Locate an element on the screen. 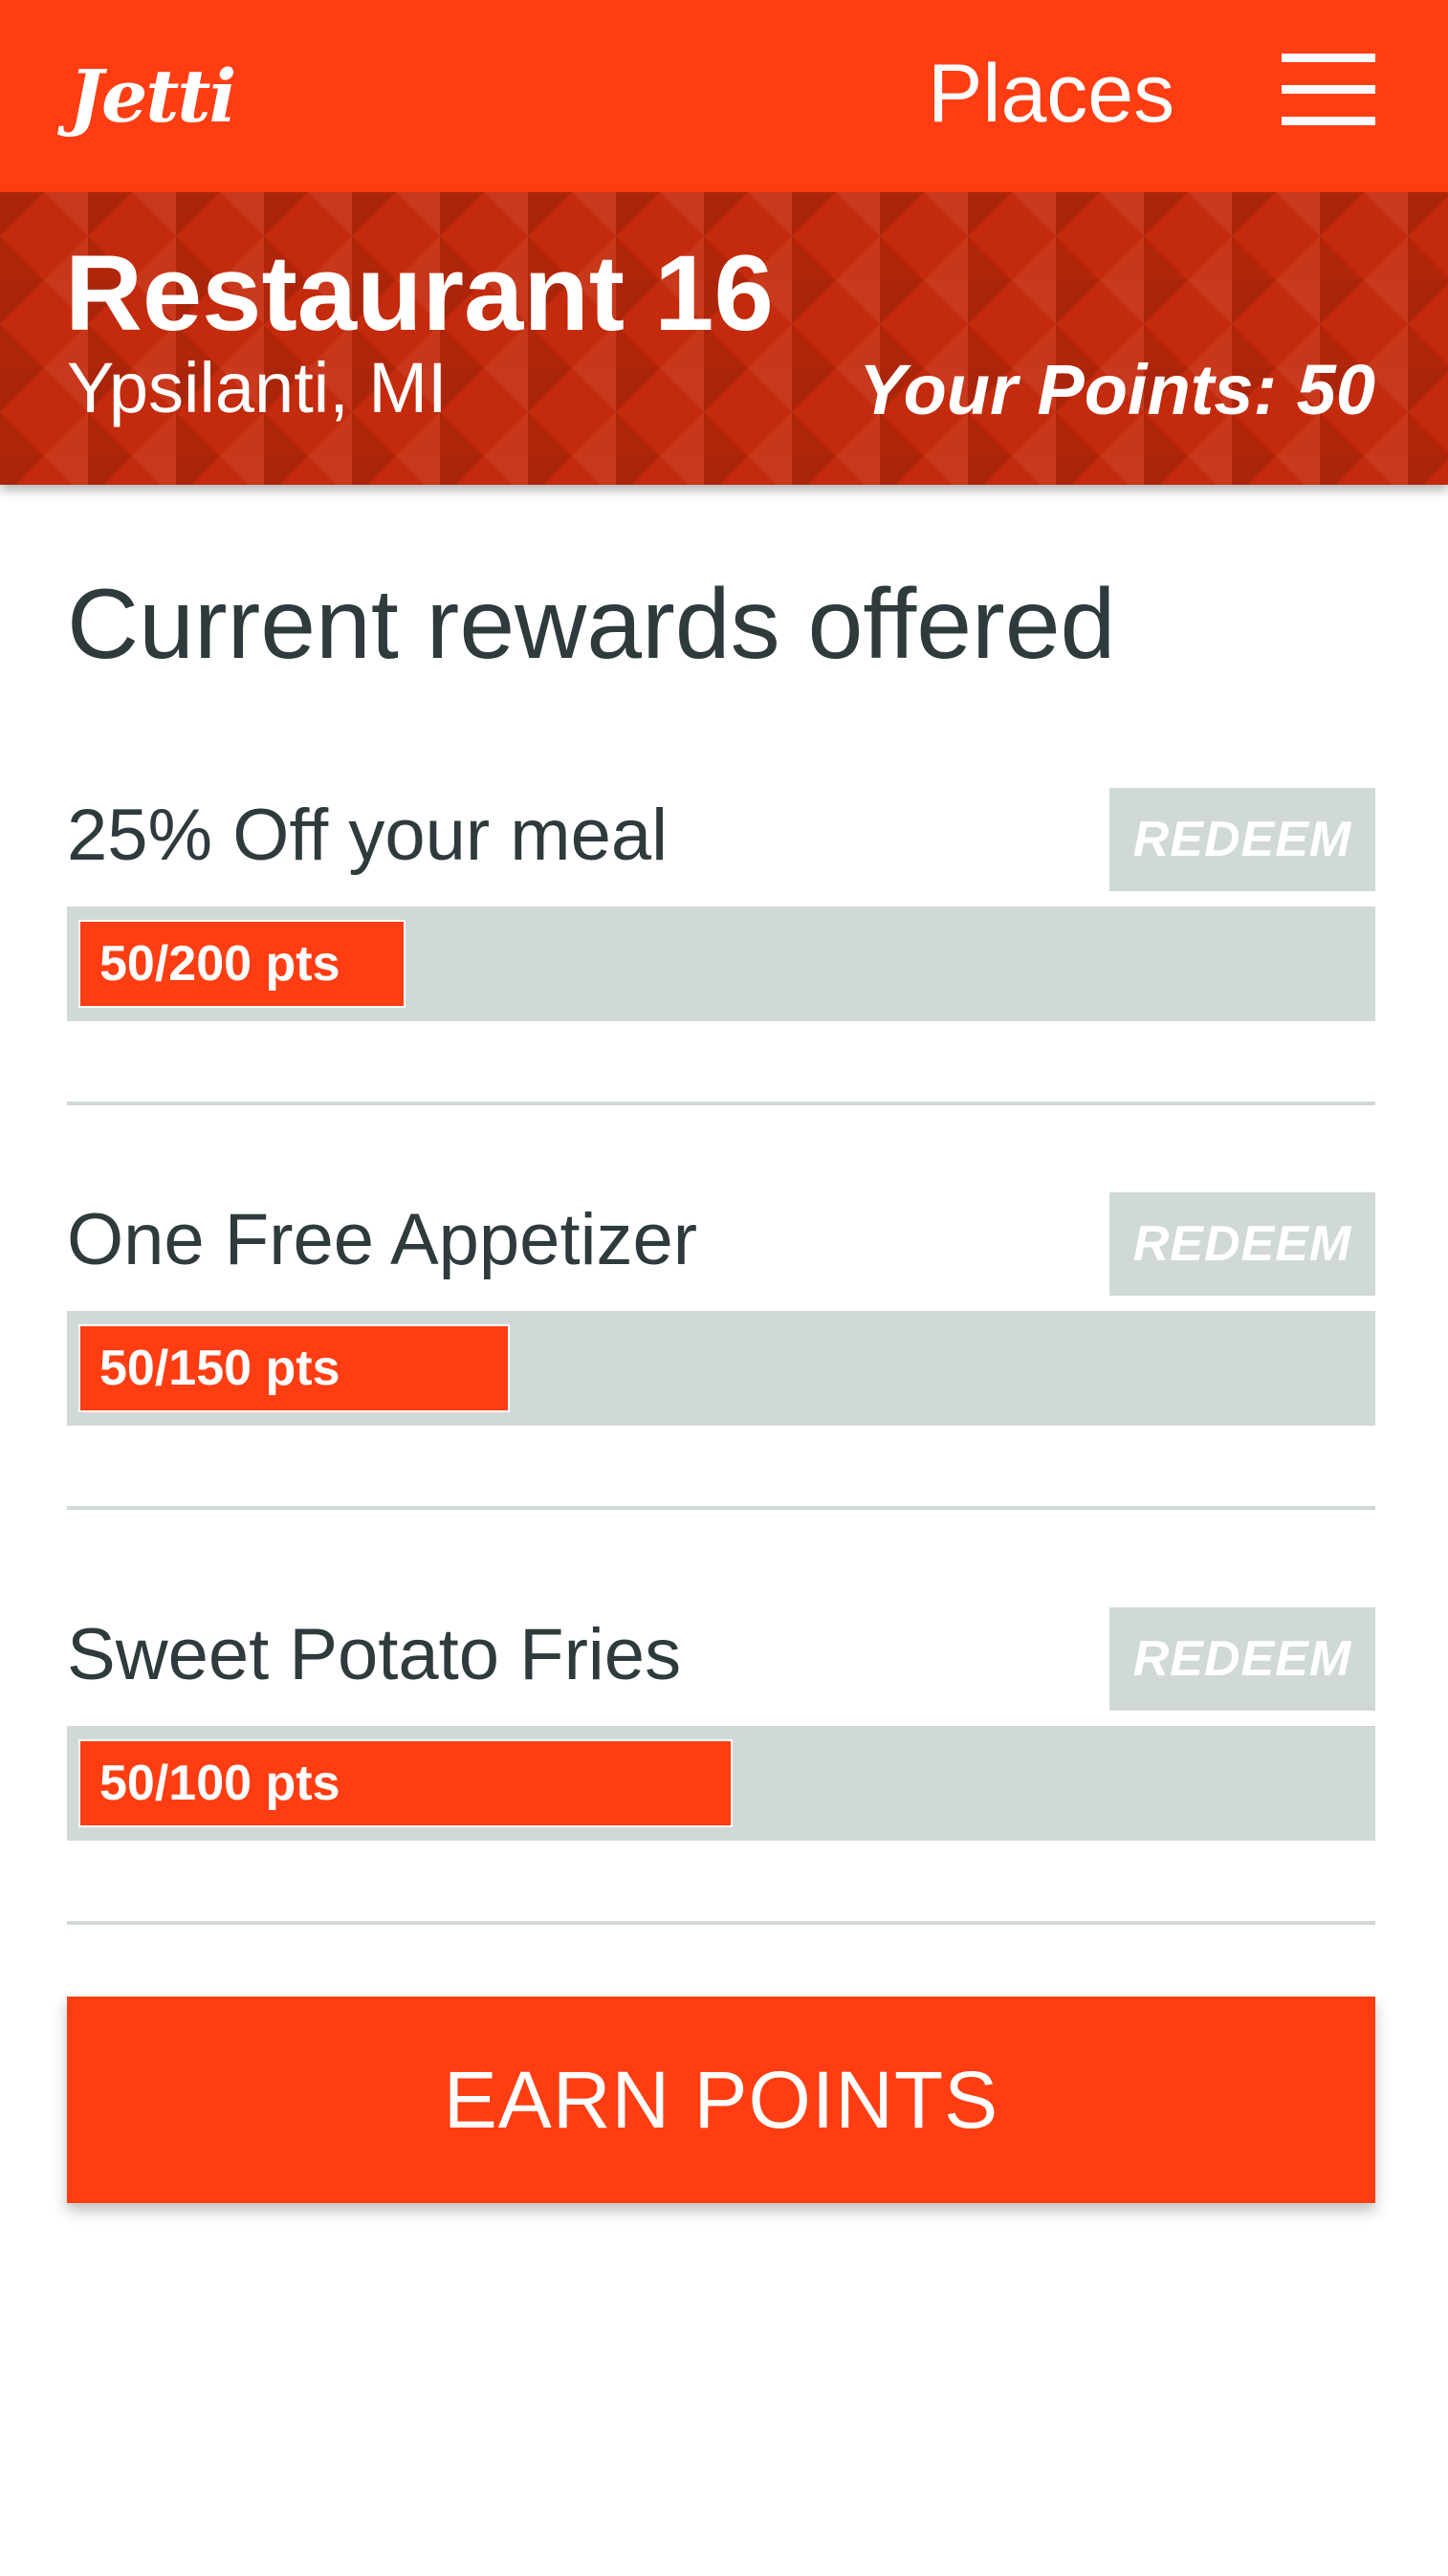 The width and height of the screenshot is (1448, 2576). reward-name: One Free Appetizer is located at coordinates (382, 1239).